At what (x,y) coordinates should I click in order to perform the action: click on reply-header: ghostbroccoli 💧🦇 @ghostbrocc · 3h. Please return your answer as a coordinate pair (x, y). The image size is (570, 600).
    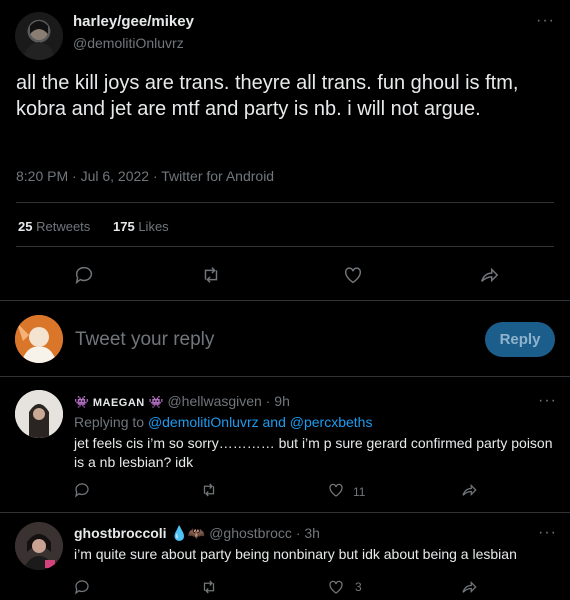
    Looking at the image, I should click on (197, 533).